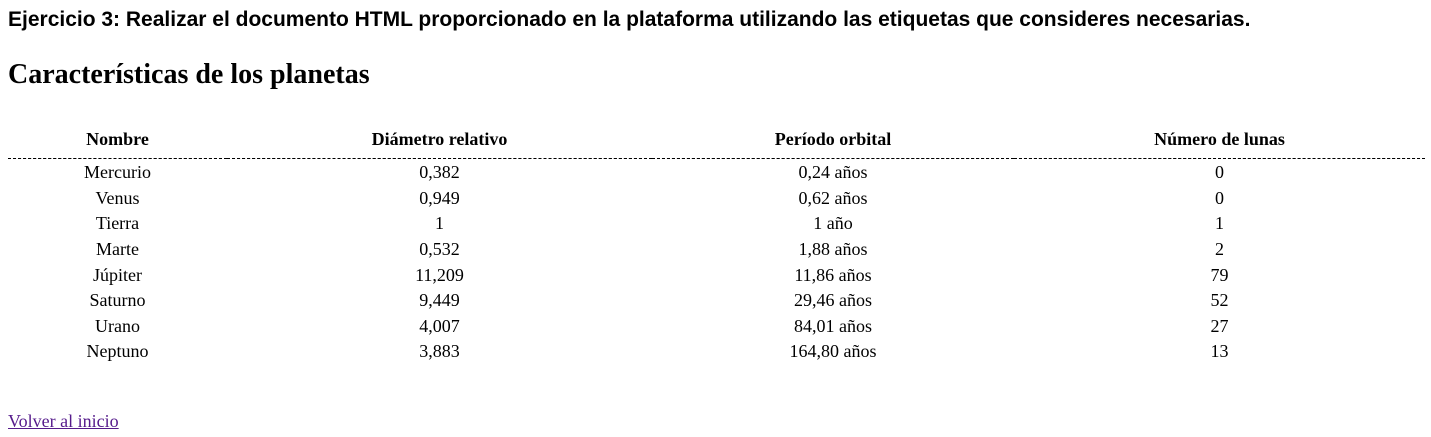 Image resolution: width=1431 pixels, height=437 pixels. I want to click on orbital-period-cell: 1 año, so click(833, 223).